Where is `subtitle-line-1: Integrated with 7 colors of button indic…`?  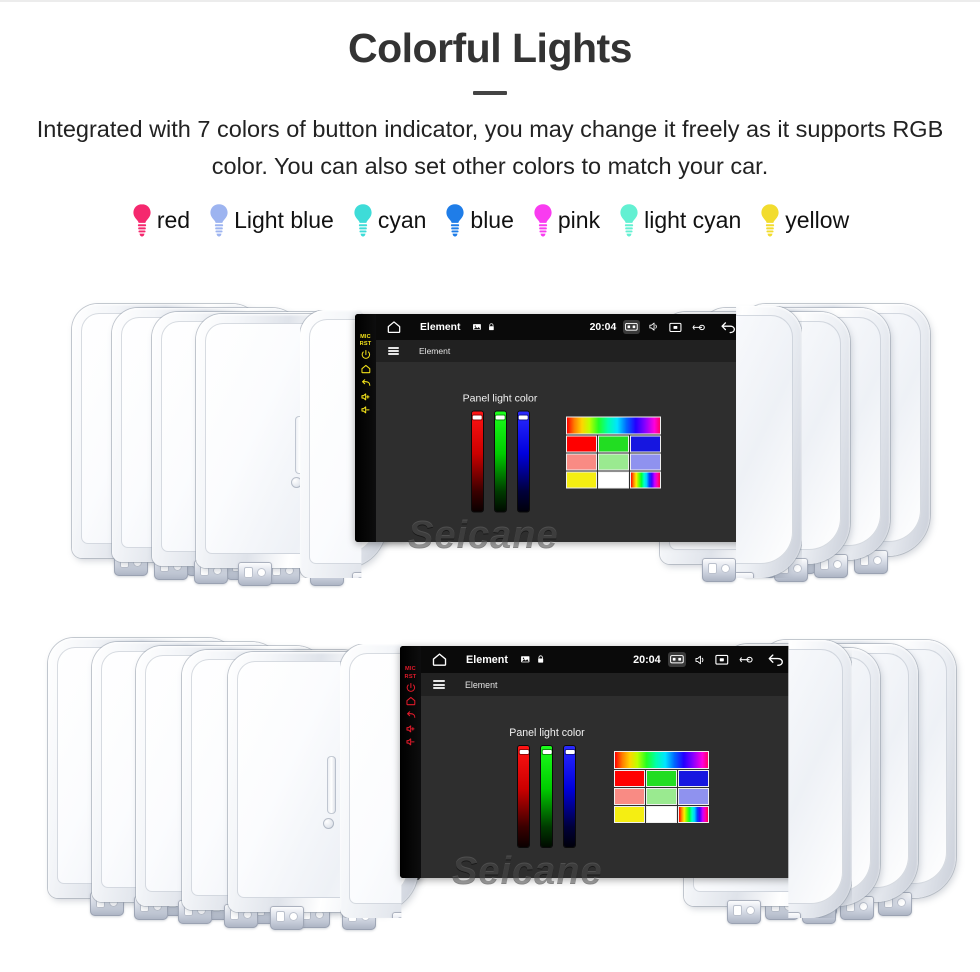 subtitle-line-1: Integrated with 7 colors of button indic… is located at coordinates (403, 129).